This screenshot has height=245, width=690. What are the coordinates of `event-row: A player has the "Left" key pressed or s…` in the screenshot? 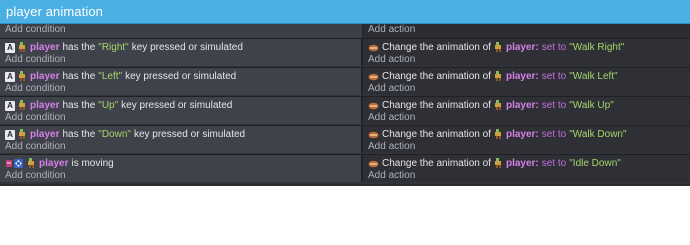 It's located at (345, 81).